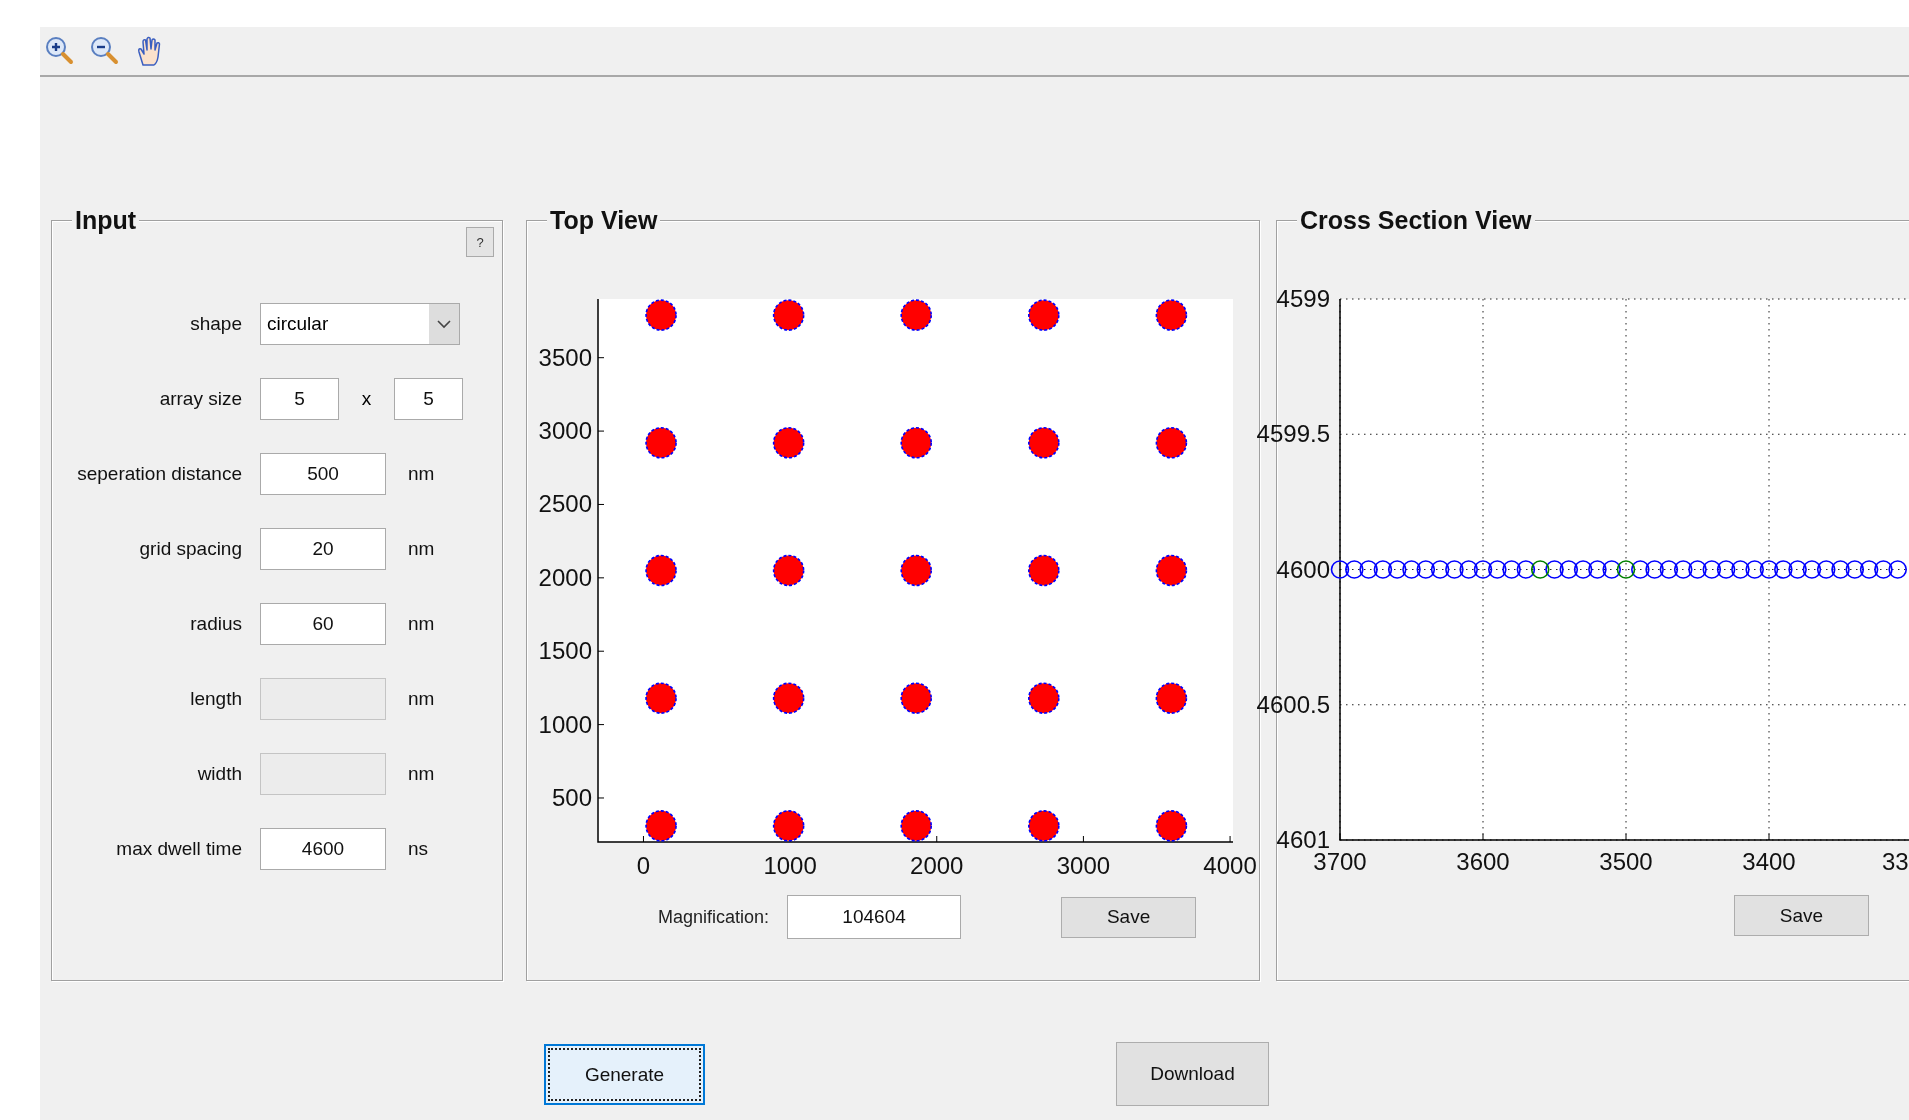 This screenshot has height=1120, width=1909. Describe the element at coordinates (216, 624) in the screenshot. I see `field-label: radius` at that location.